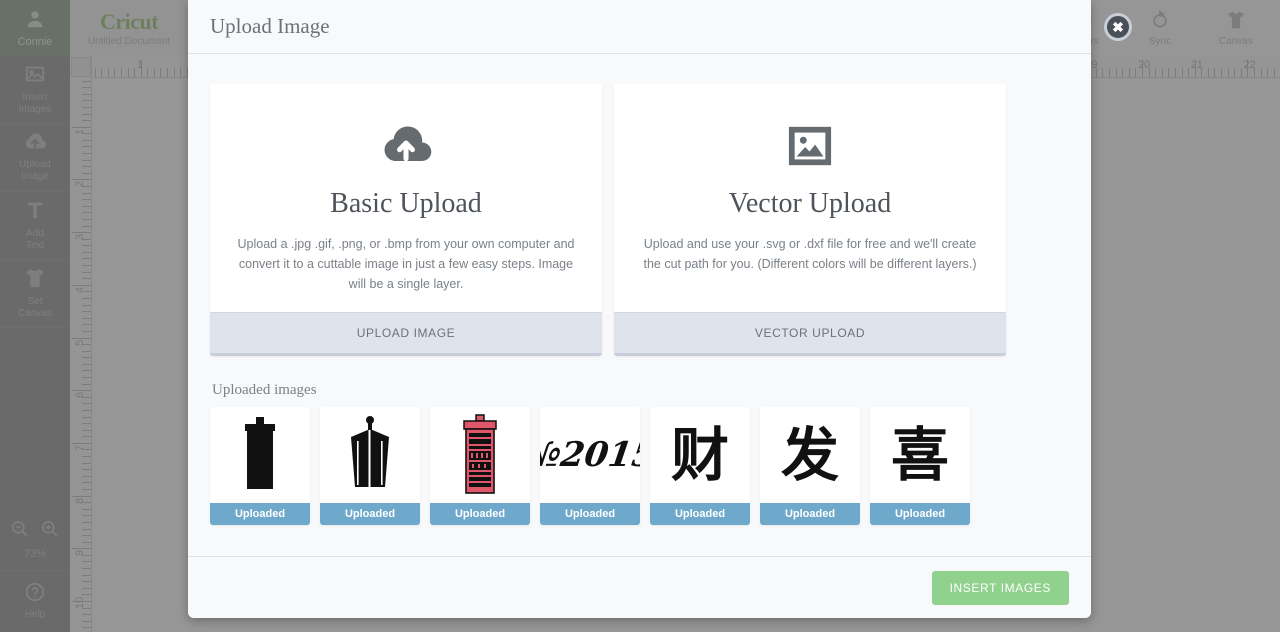  I want to click on cjk-fa-icon: 发, so click(810, 455).